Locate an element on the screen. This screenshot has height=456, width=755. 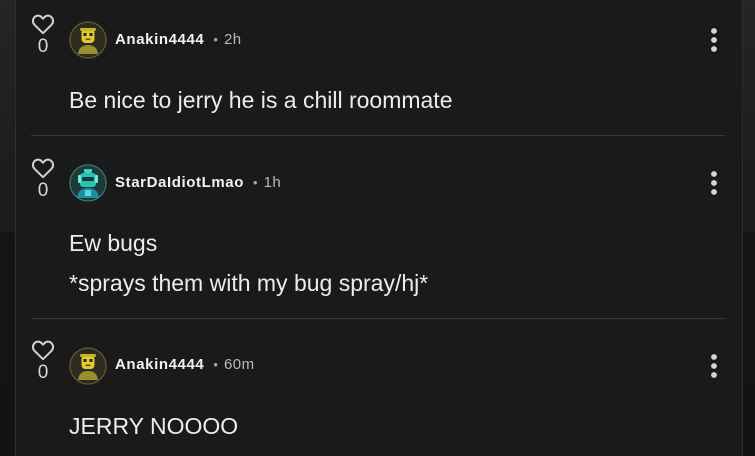
timestamp: 1h is located at coordinates (272, 182).